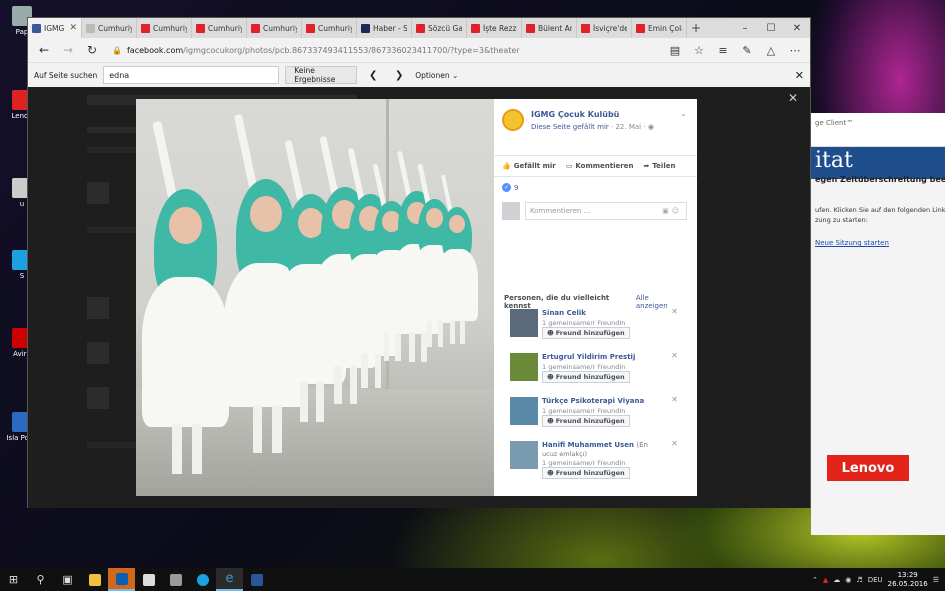 Image resolution: width=945 pixels, height=591 pixels. I want to click on refresh-button: ↻, so click(92, 50).